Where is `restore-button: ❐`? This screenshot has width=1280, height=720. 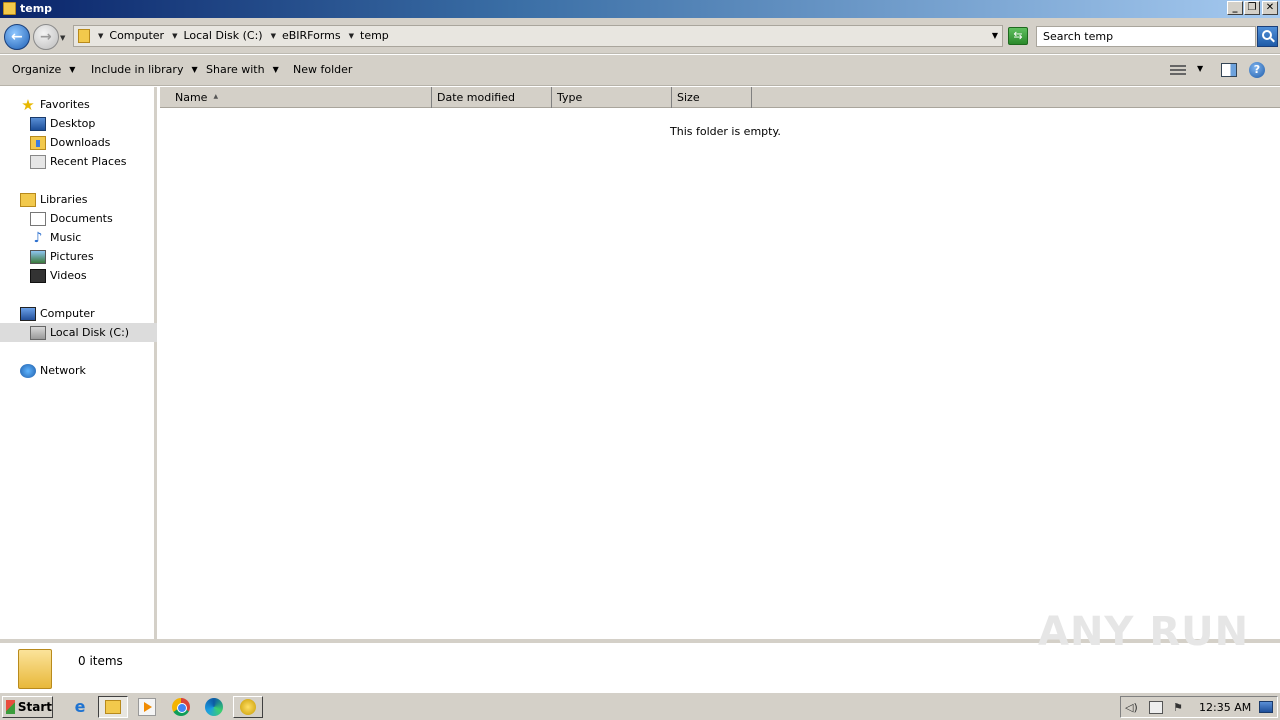 restore-button: ❐ is located at coordinates (1252, 8).